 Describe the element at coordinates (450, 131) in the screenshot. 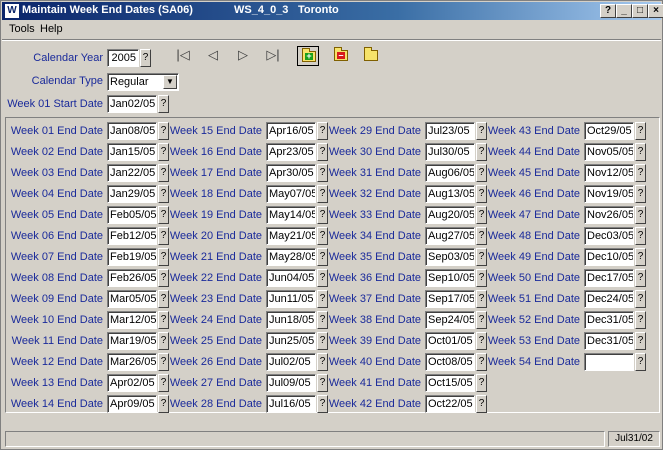

I see `week-end-date-field: Jul23/05` at that location.